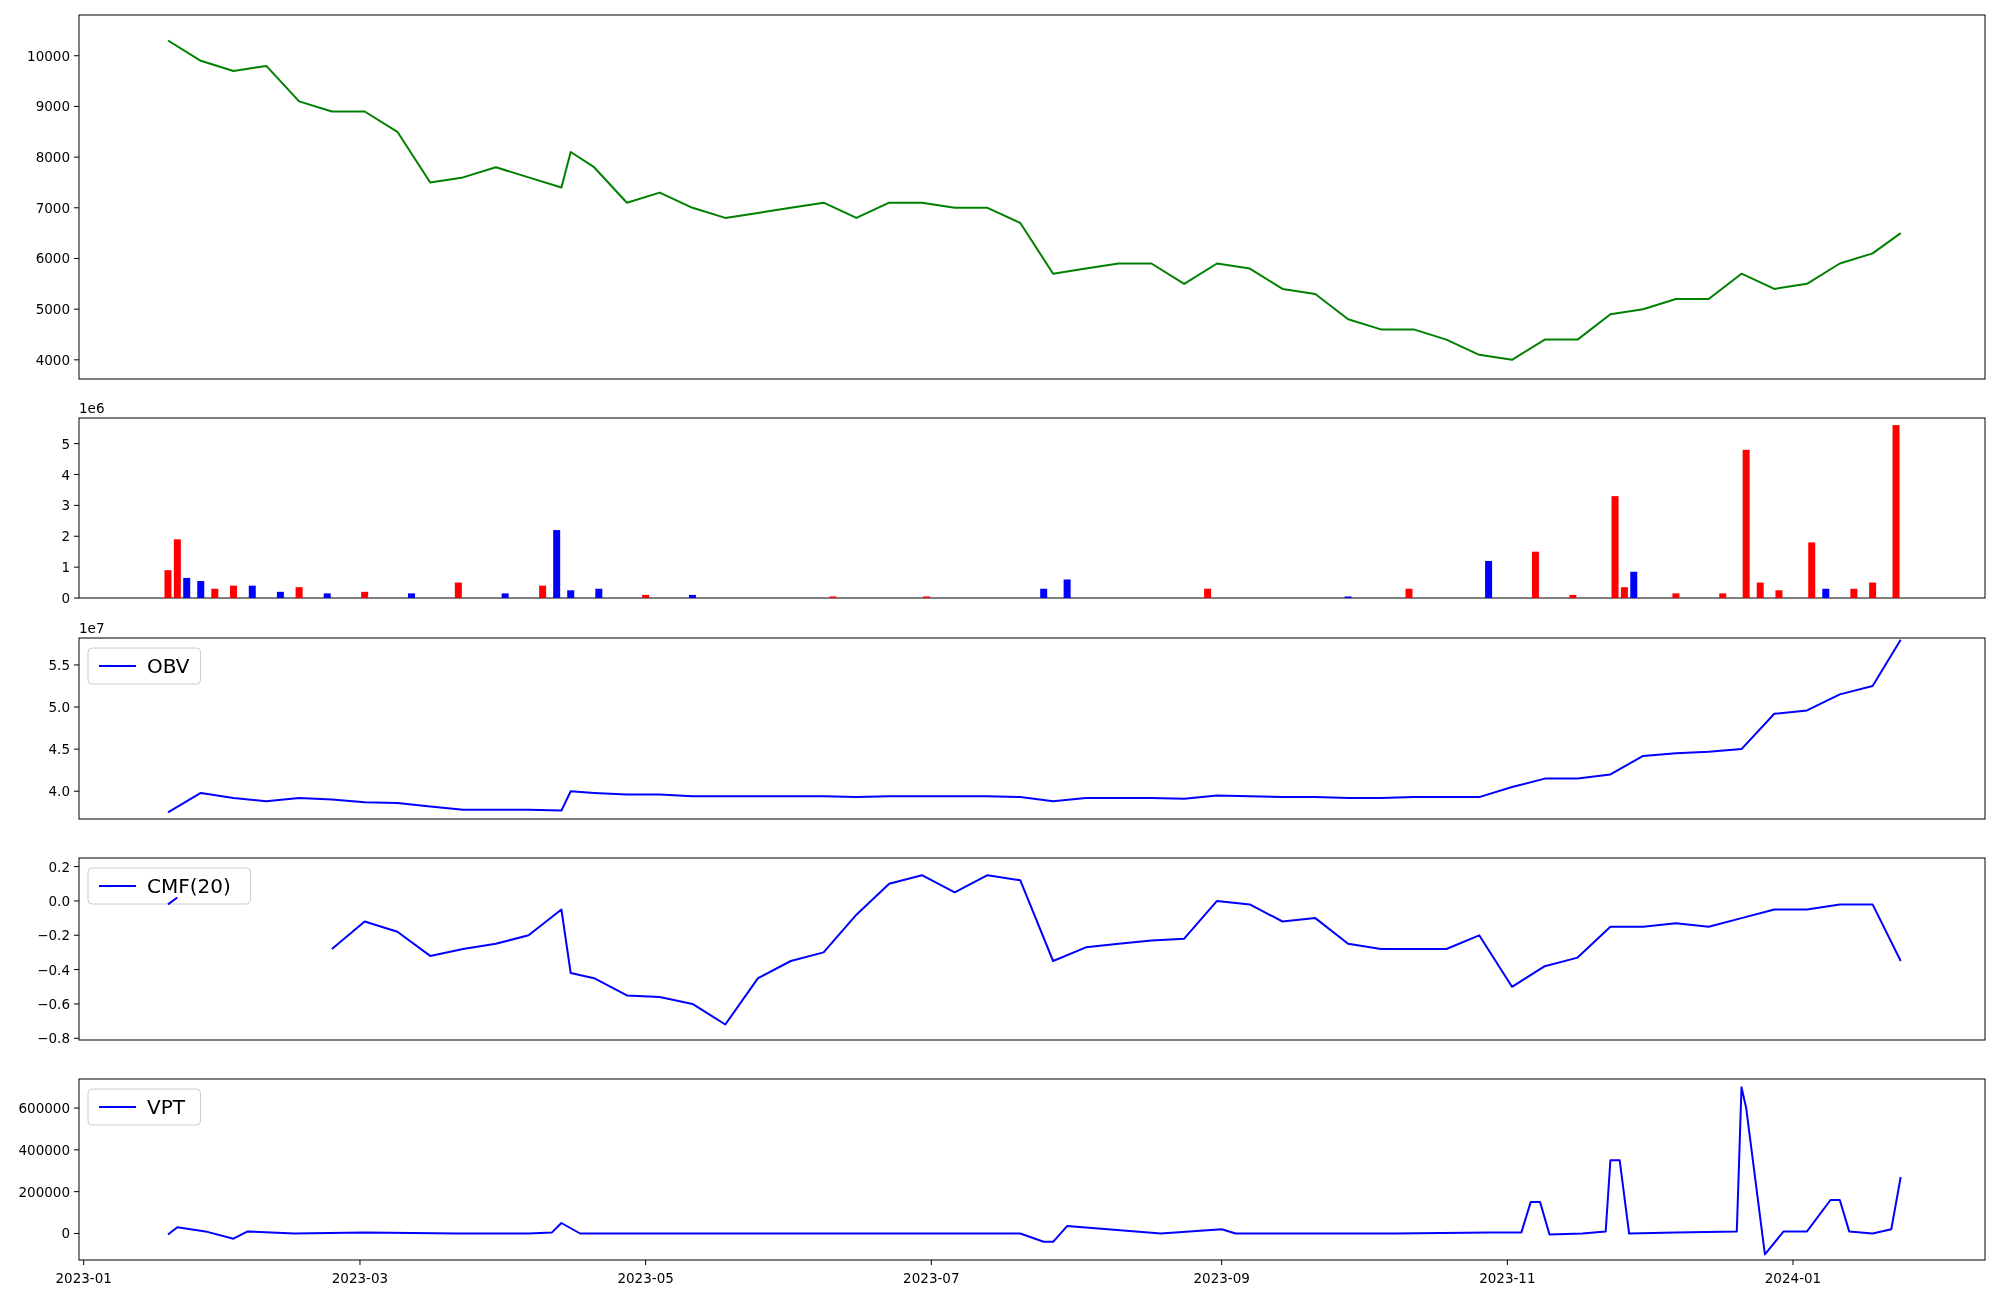  I want to click on tick-label: 1, so click(65, 567).